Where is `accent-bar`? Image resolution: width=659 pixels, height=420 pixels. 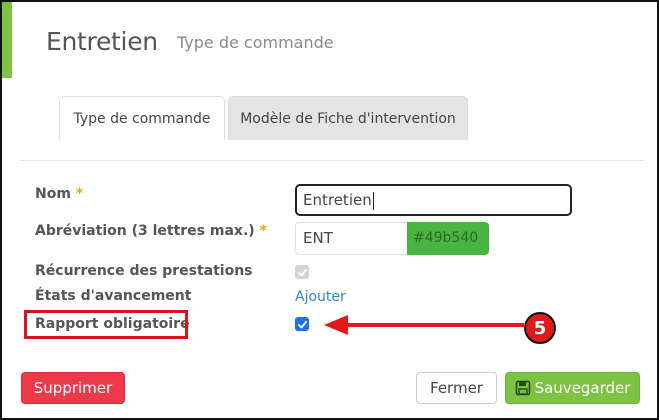
accent-bar is located at coordinates (7, 40).